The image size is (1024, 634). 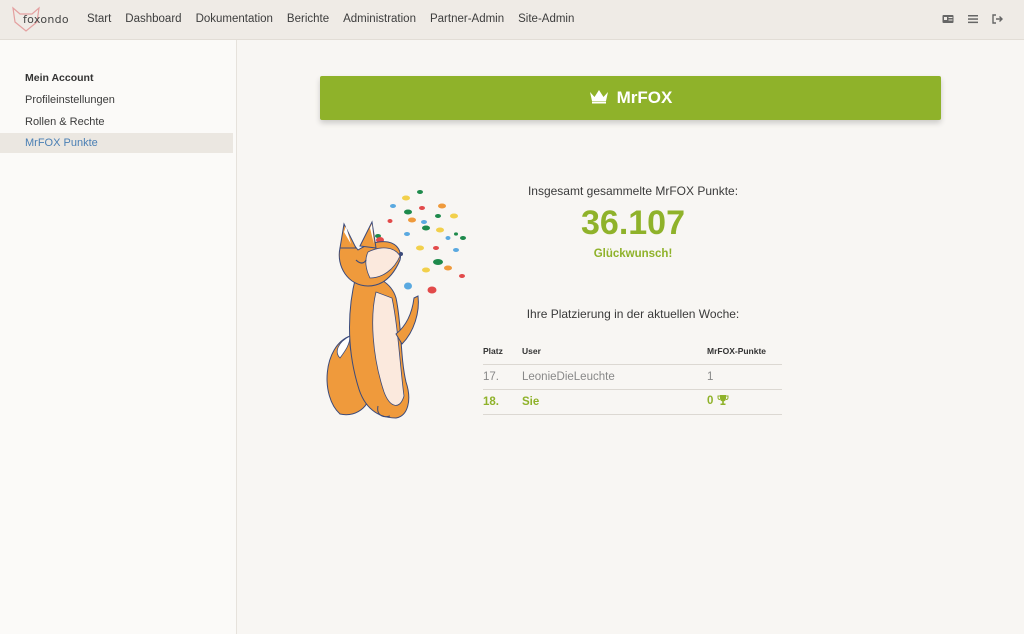 I want to click on table-row-current-user: 18. Sie 0, so click(x=632, y=402).